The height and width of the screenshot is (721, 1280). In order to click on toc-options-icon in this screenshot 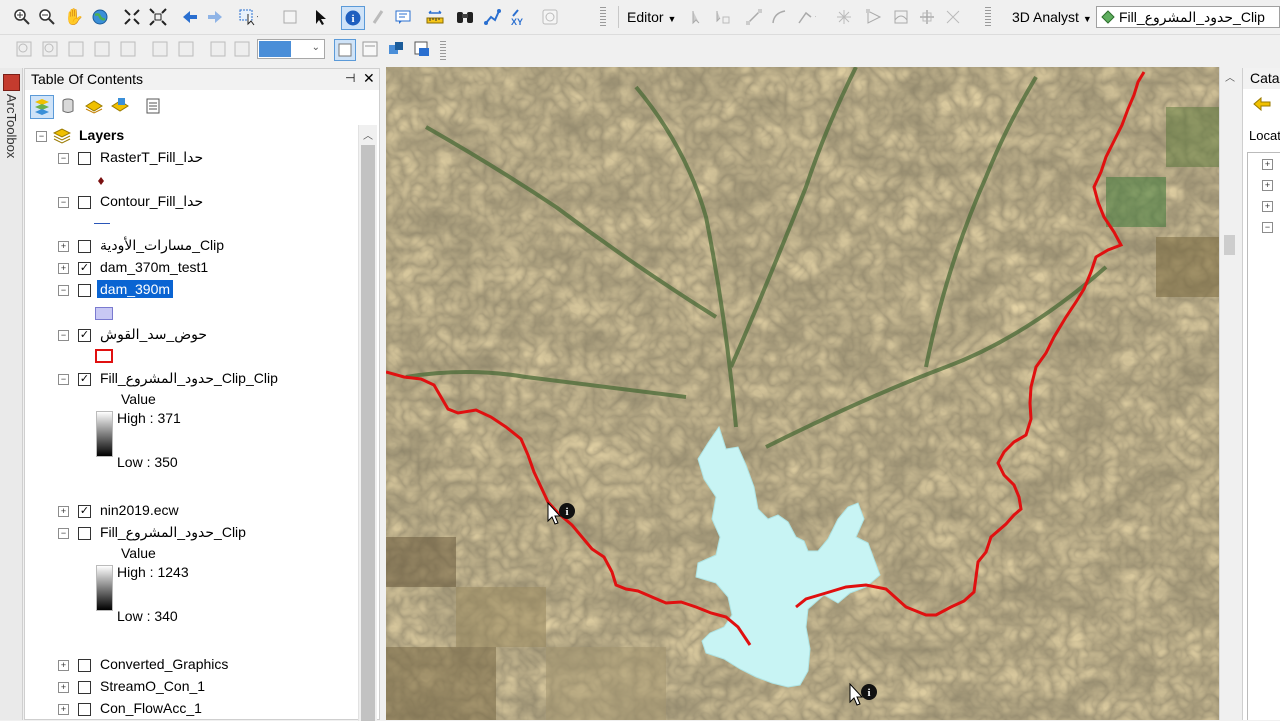, I will do `click(153, 106)`.